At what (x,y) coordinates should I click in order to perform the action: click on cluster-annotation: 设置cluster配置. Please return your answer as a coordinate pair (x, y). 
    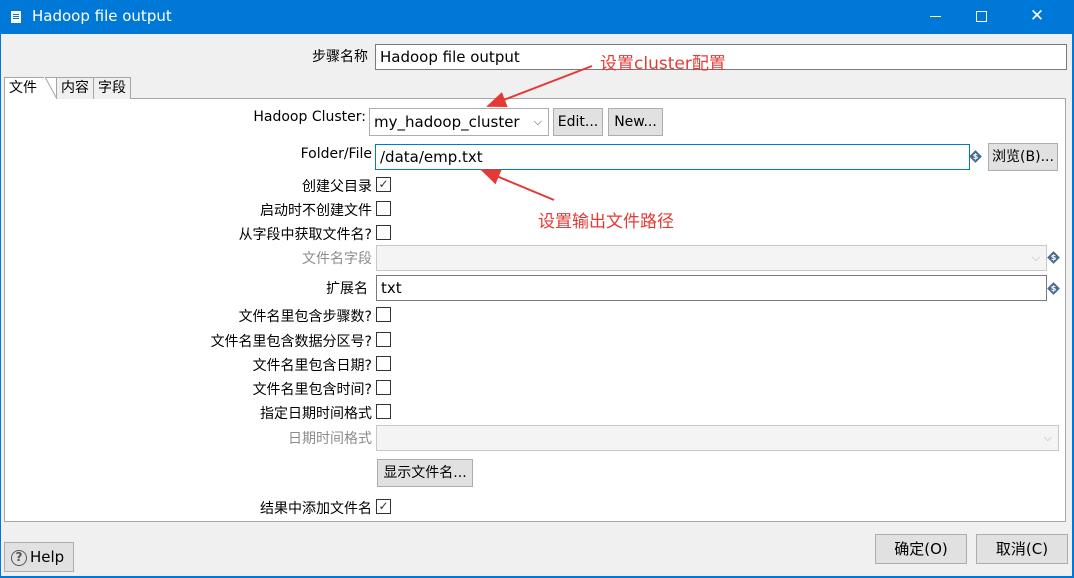
    Looking at the image, I should click on (663, 64).